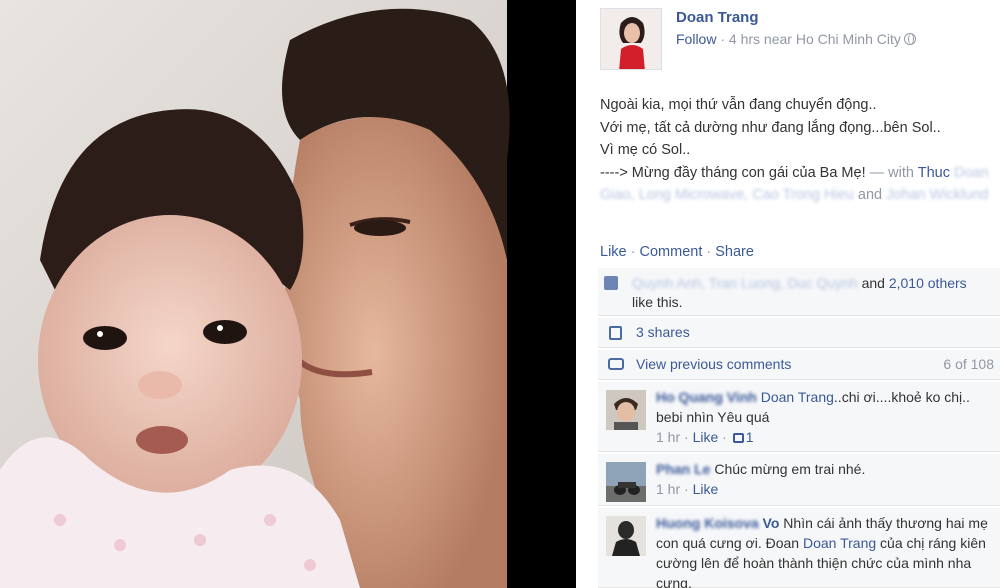  Describe the element at coordinates (790, 469) in the screenshot. I see `comment-text: Chúc mừng em trai nhé.` at that location.